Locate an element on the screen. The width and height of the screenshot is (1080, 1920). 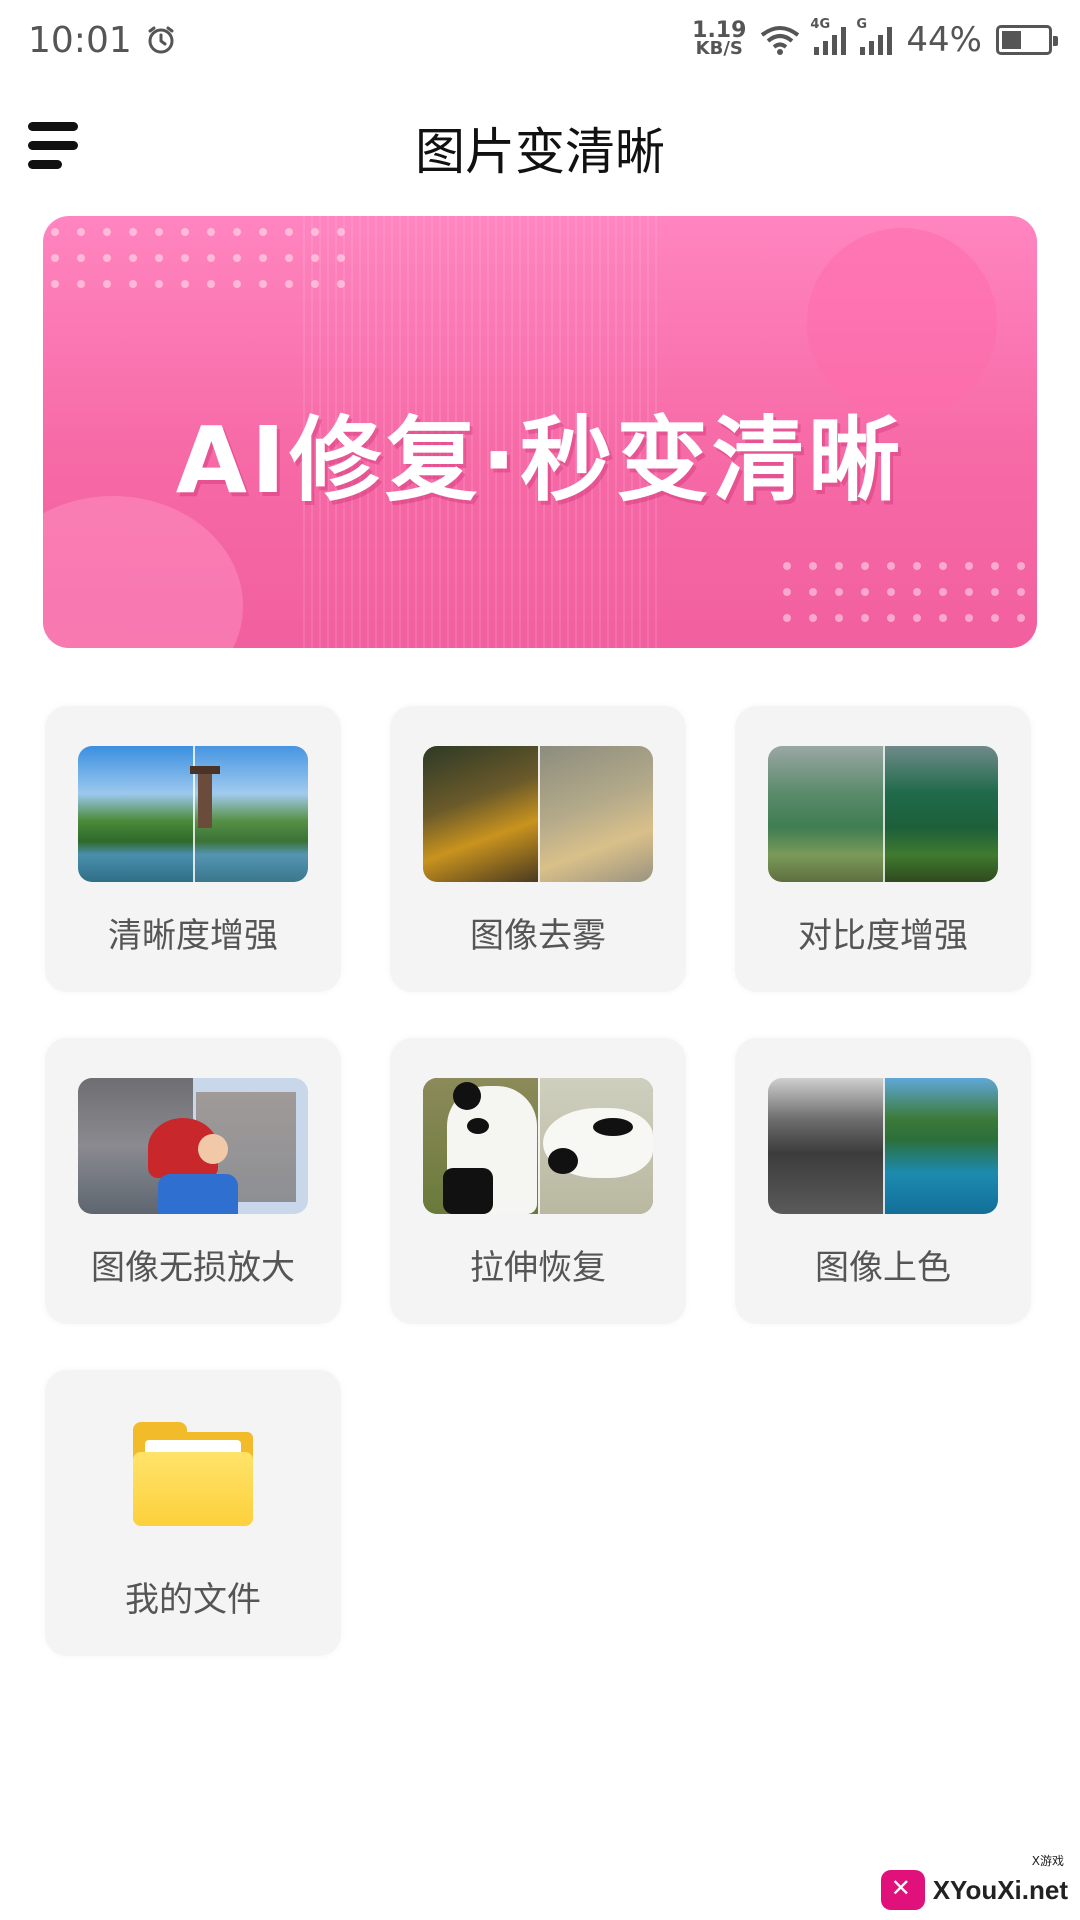
feature-label: 图像无损放大 is located at coordinates (193, 1268).